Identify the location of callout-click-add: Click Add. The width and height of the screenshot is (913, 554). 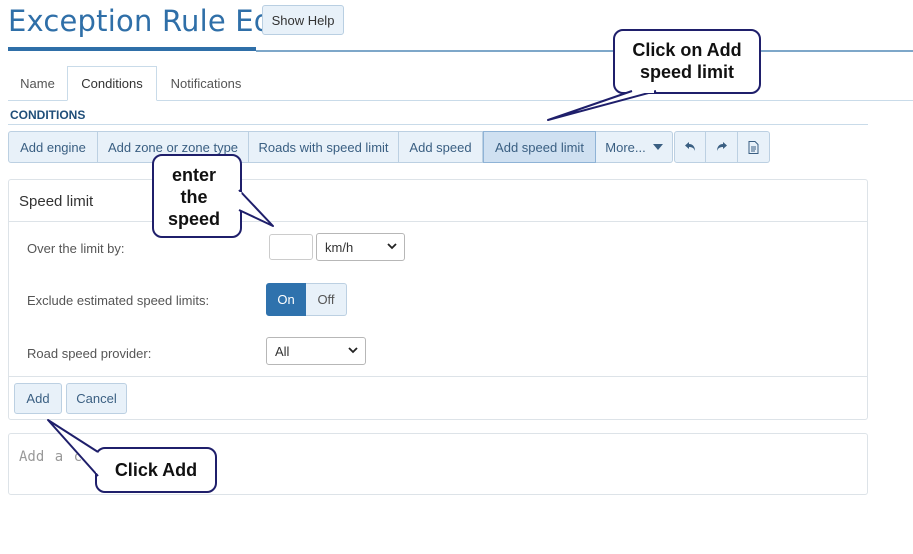
(156, 470).